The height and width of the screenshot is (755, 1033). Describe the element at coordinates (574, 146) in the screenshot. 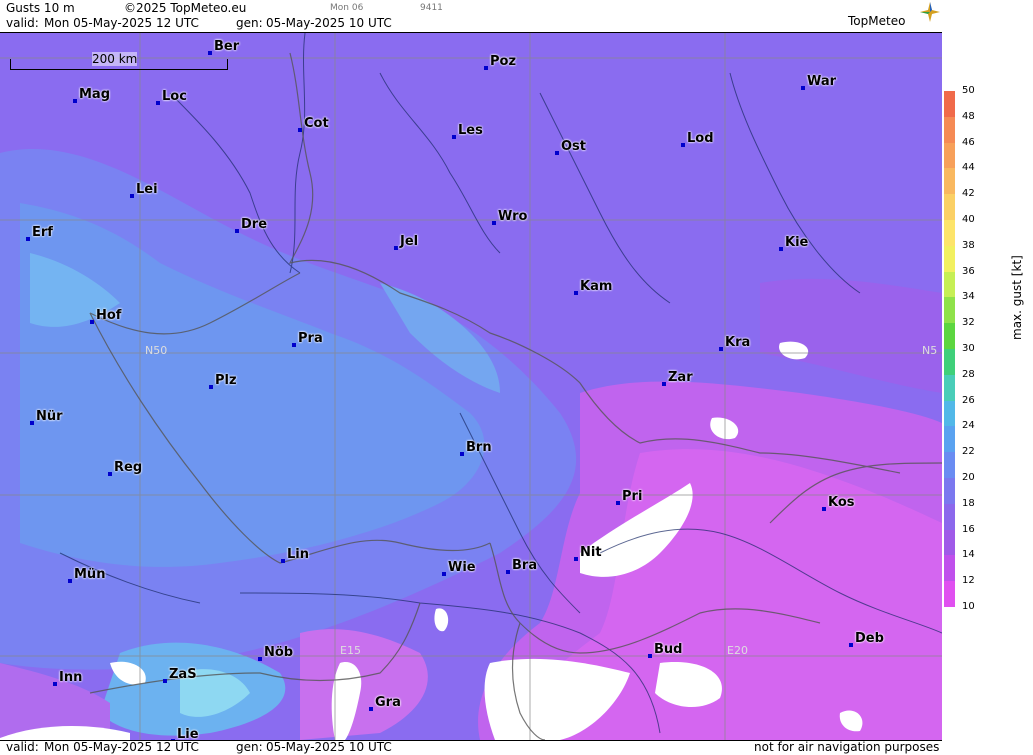

I see `city-label: Ost` at that location.